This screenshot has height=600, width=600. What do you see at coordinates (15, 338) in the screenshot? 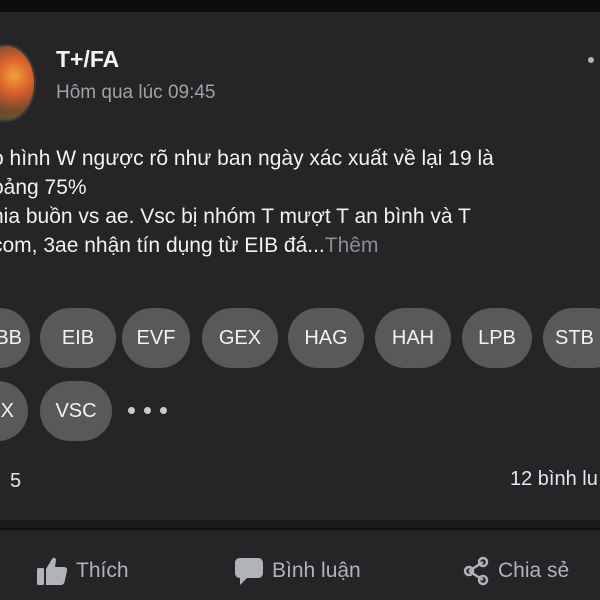
I see `ticker-tag: BB` at bounding box center [15, 338].